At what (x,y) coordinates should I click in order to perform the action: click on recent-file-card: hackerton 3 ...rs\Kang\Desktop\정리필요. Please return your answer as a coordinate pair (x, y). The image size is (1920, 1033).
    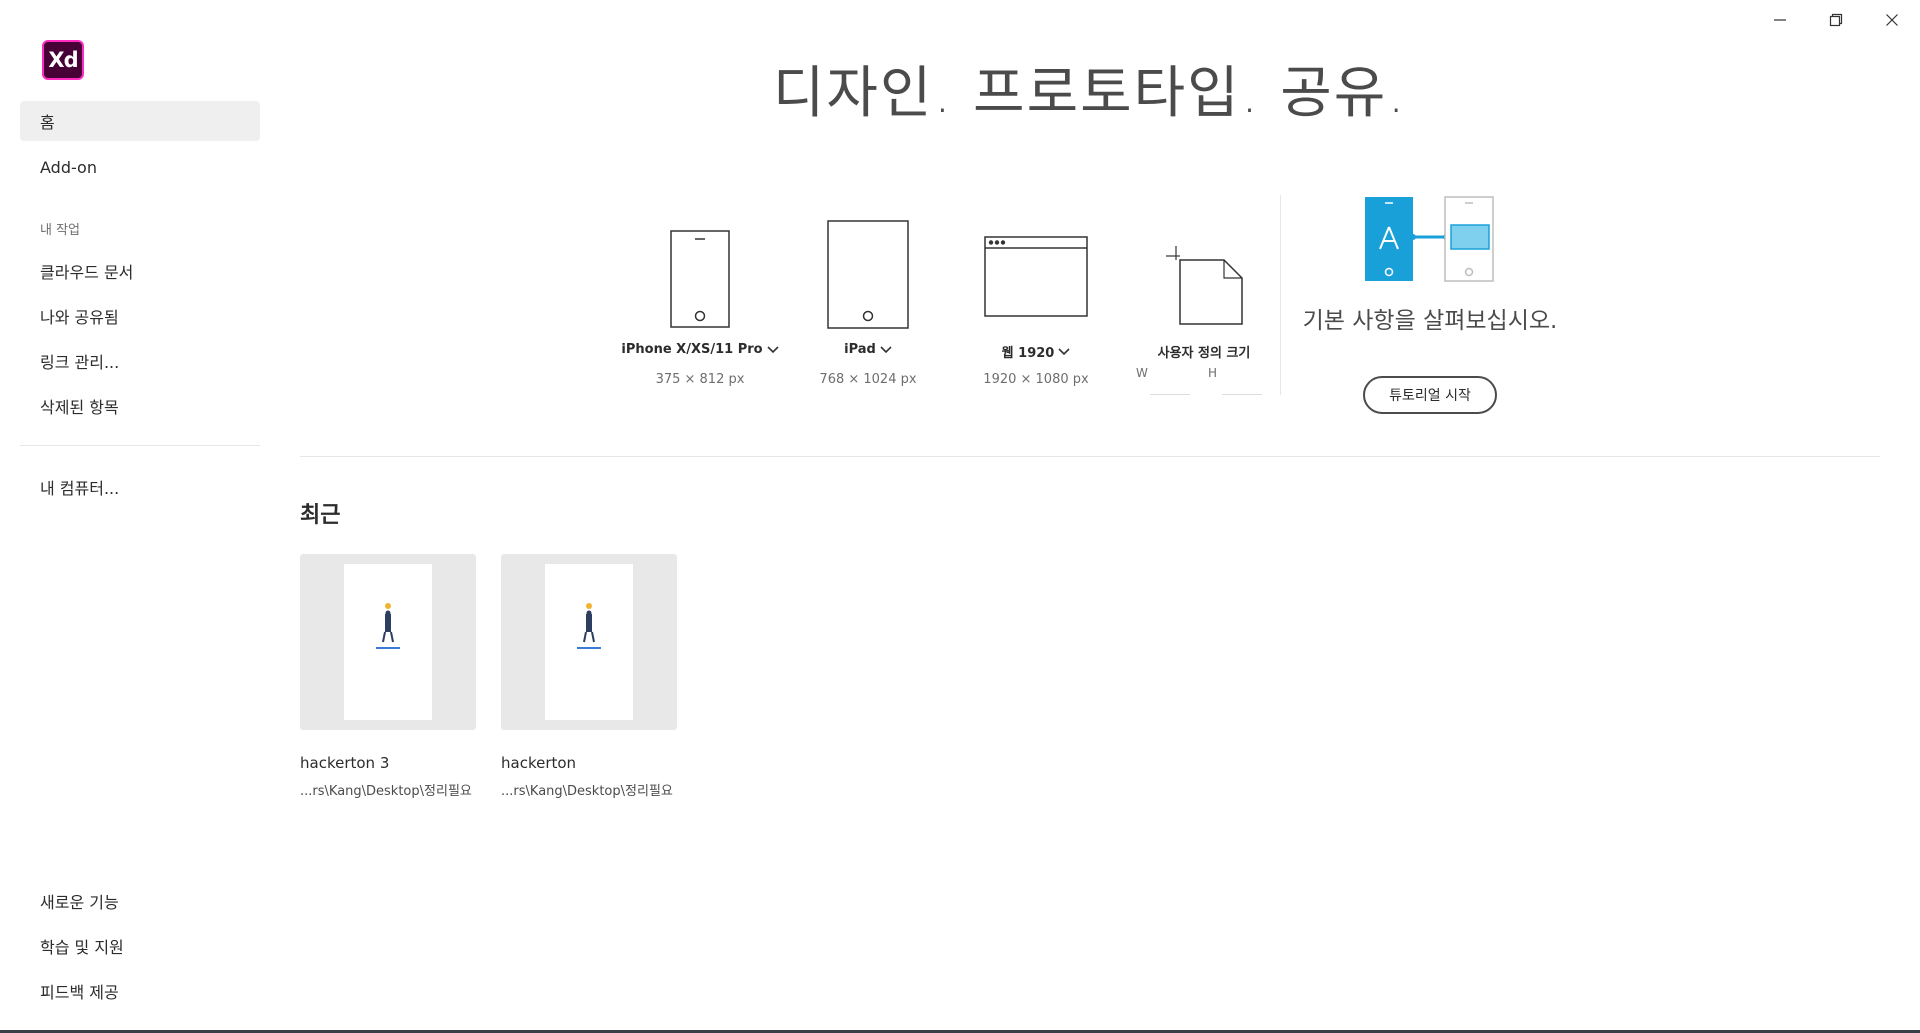
    Looking at the image, I should click on (388, 676).